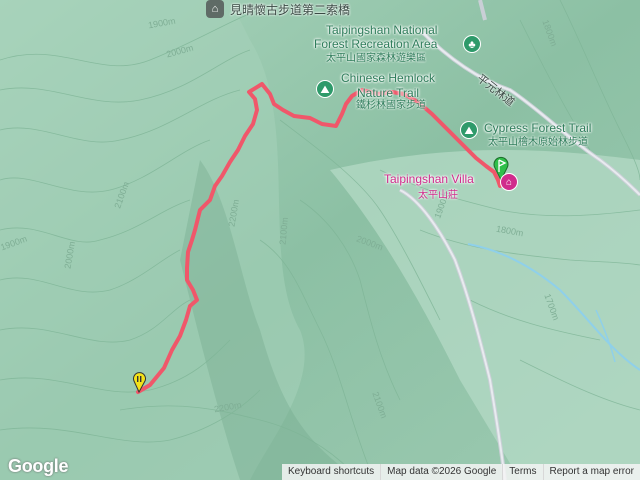  Describe the element at coordinates (537, 128) in the screenshot. I see `cypress-trail-label: Cypress Forest Trail` at that location.